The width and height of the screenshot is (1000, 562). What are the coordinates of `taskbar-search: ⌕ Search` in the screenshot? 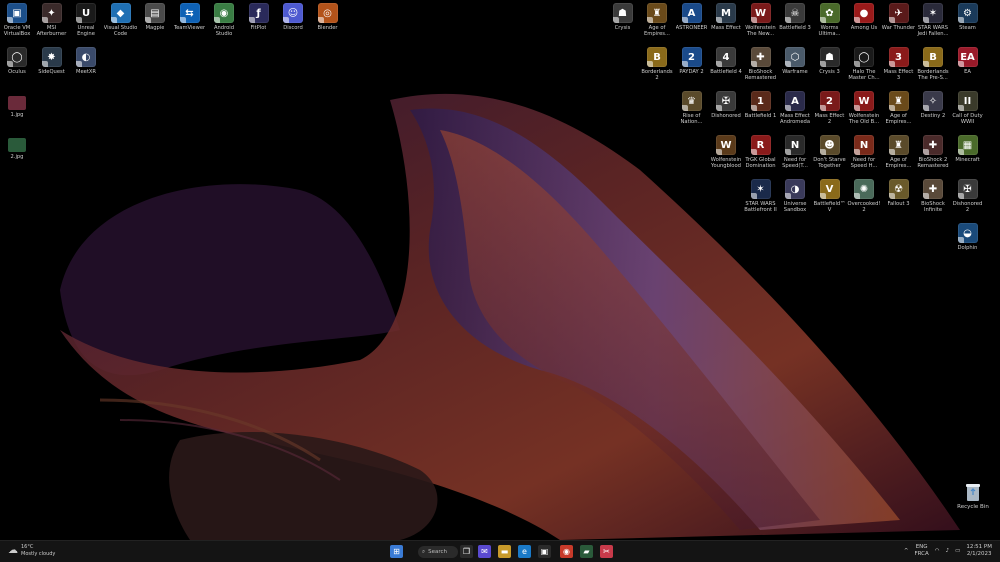 It's located at (438, 552).